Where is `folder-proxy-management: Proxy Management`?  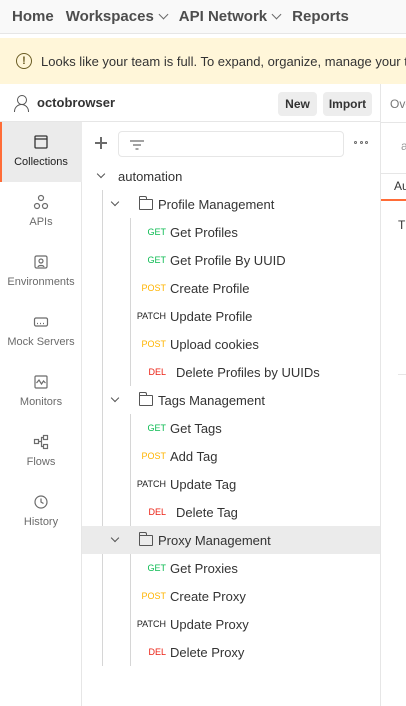
folder-proxy-management: Proxy Management is located at coordinates (231, 540).